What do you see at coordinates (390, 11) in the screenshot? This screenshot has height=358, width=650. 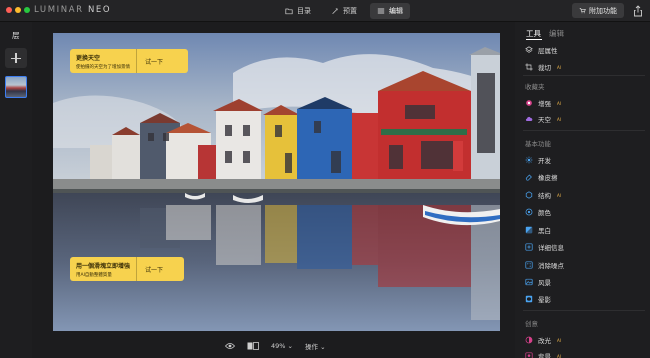 I see `tab-edit: 编辑` at bounding box center [390, 11].